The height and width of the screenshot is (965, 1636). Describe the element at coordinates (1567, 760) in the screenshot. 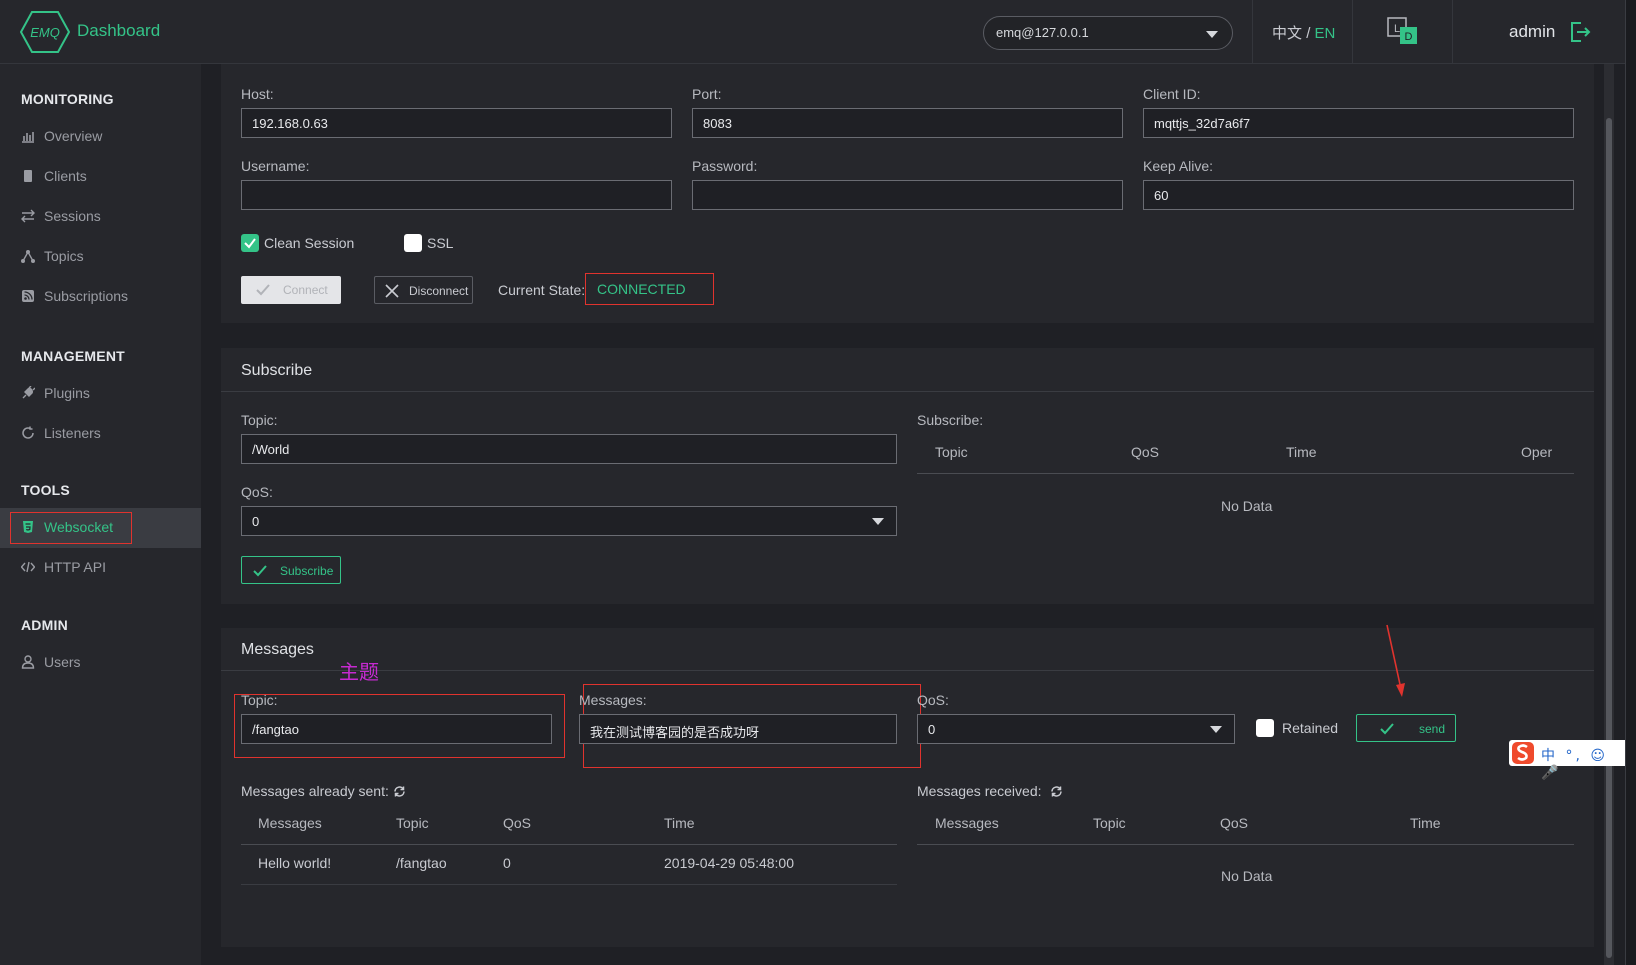

I see `ime-toolbar: 中 °, ☺ 🎤` at that location.